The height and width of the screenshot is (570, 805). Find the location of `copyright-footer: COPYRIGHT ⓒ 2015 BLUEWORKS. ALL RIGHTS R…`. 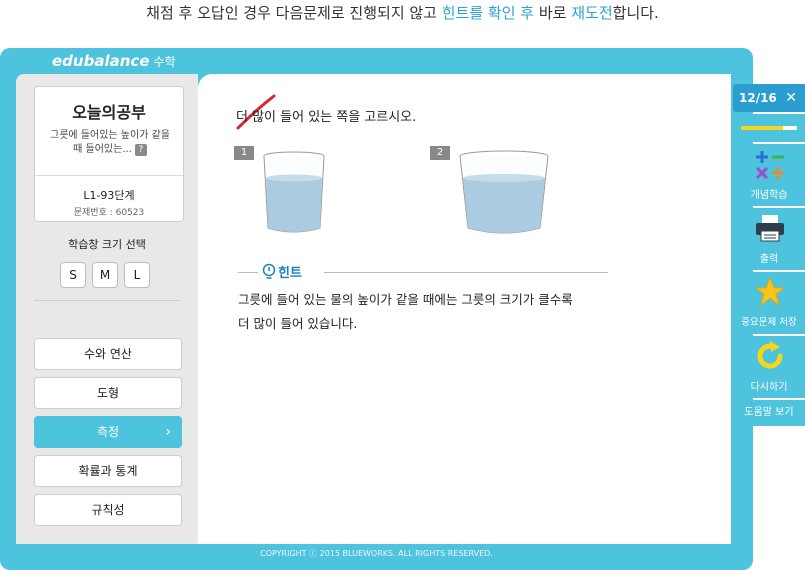

copyright-footer: COPYRIGHT ⓒ 2015 BLUEWORKS. ALL RIGHTS R… is located at coordinates (376, 553).